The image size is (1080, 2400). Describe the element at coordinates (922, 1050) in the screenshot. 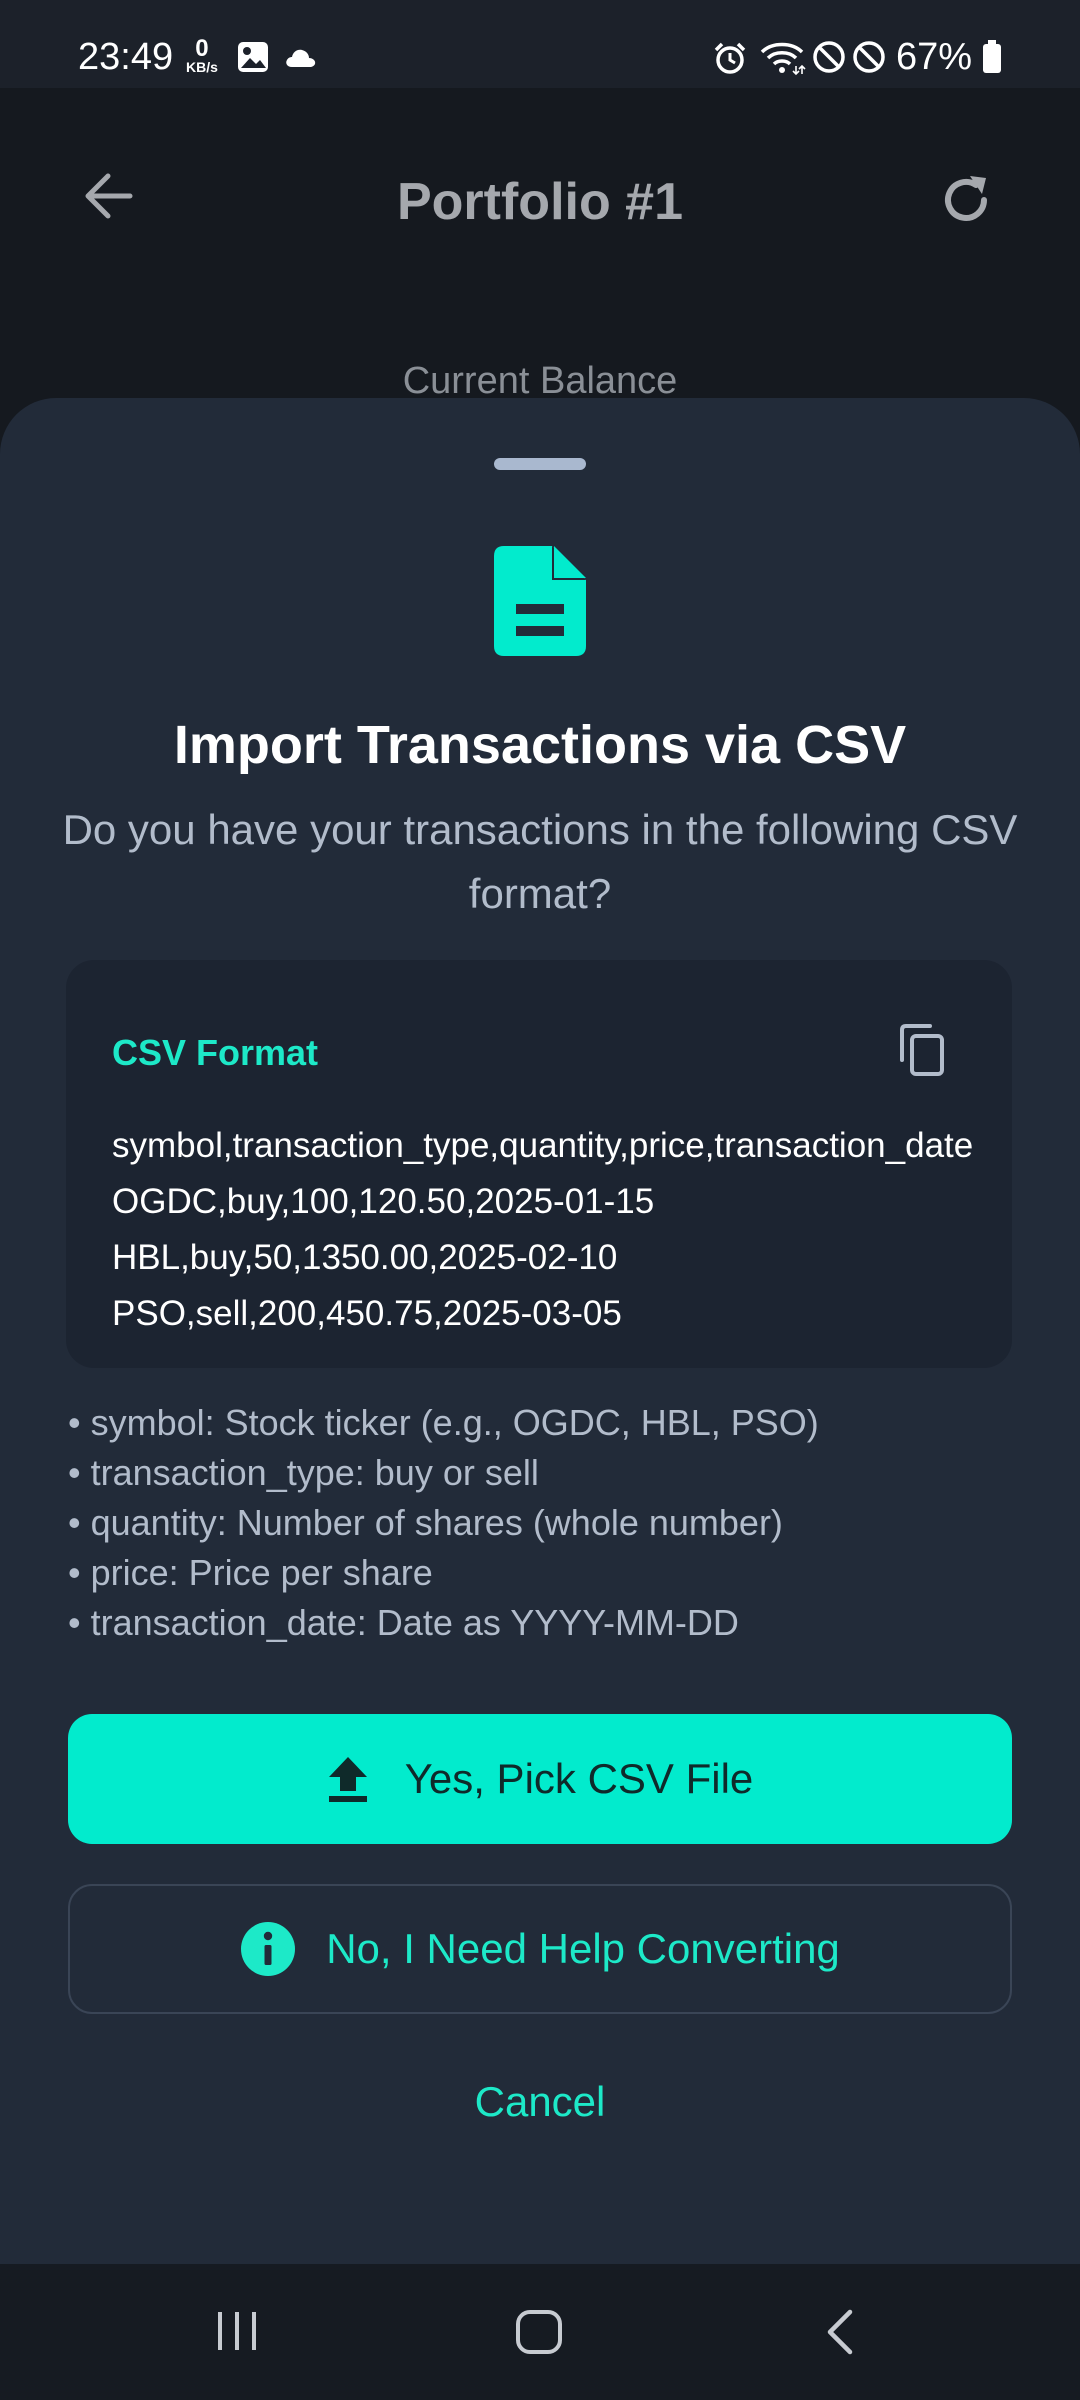

I see `copy-icon` at that location.